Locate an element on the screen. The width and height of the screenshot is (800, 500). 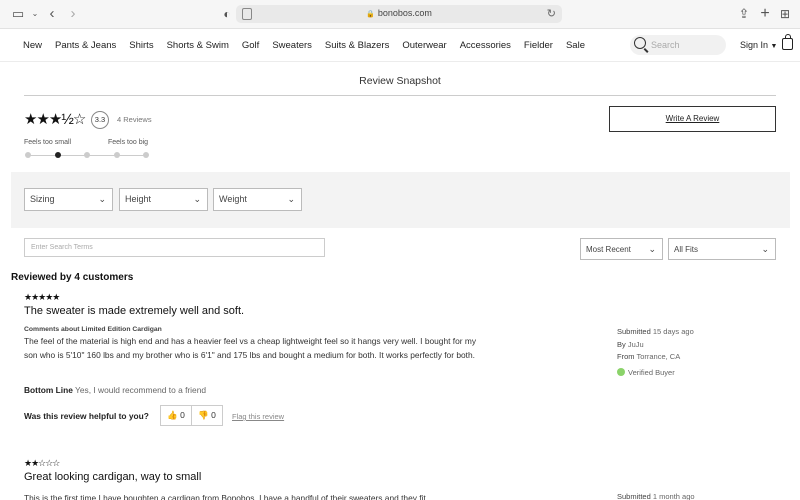
forward-icon: › is located at coordinates (73, 14).